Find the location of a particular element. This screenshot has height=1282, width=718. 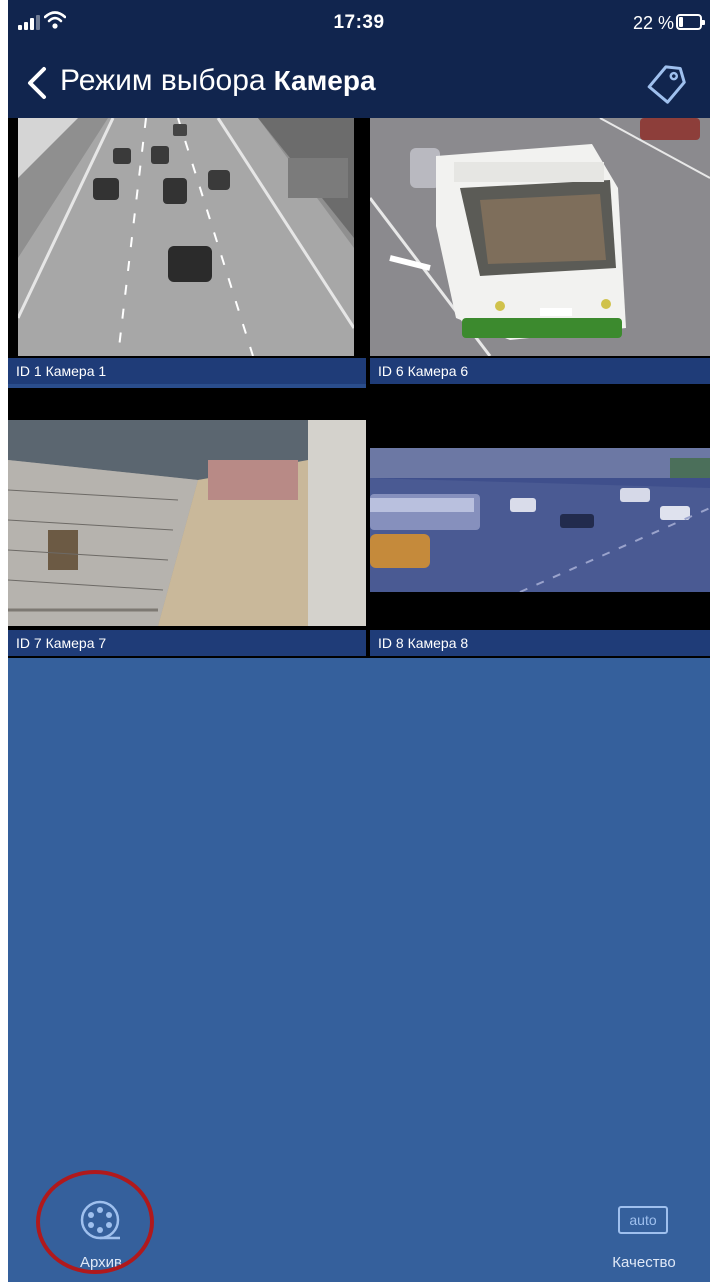

battery-percent: 22 % is located at coordinates (653, 23).